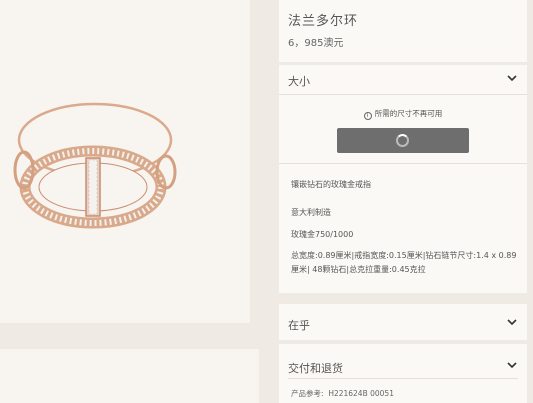 This screenshot has width=533, height=403. I want to click on secondary-image-panel, so click(129, 376).